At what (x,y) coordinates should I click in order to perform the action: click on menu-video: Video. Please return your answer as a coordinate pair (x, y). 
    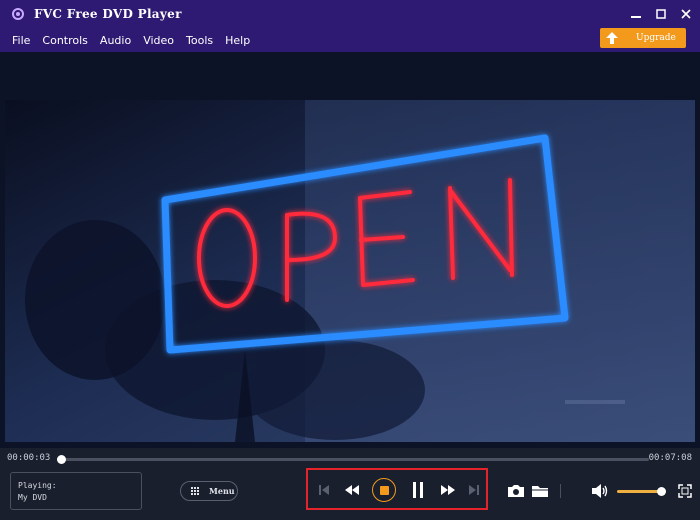
    Looking at the image, I should click on (158, 40).